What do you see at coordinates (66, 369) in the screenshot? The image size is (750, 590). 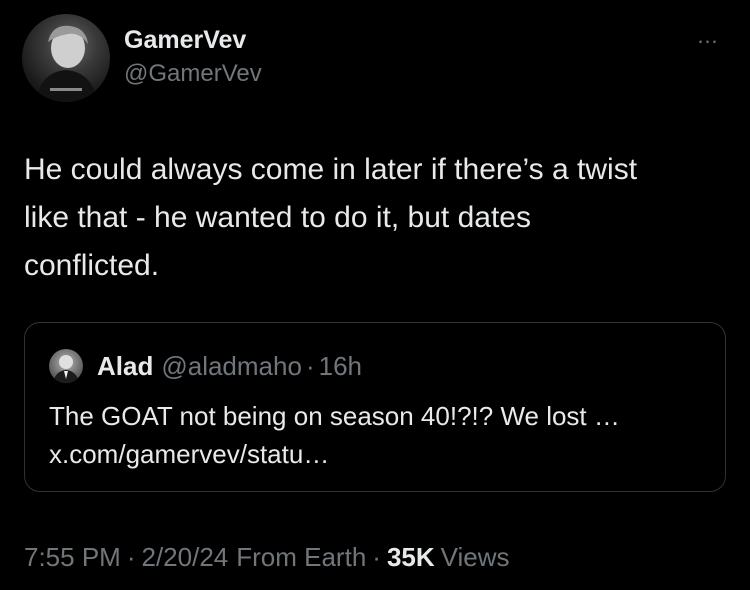 I see `quoted-avatar-image` at bounding box center [66, 369].